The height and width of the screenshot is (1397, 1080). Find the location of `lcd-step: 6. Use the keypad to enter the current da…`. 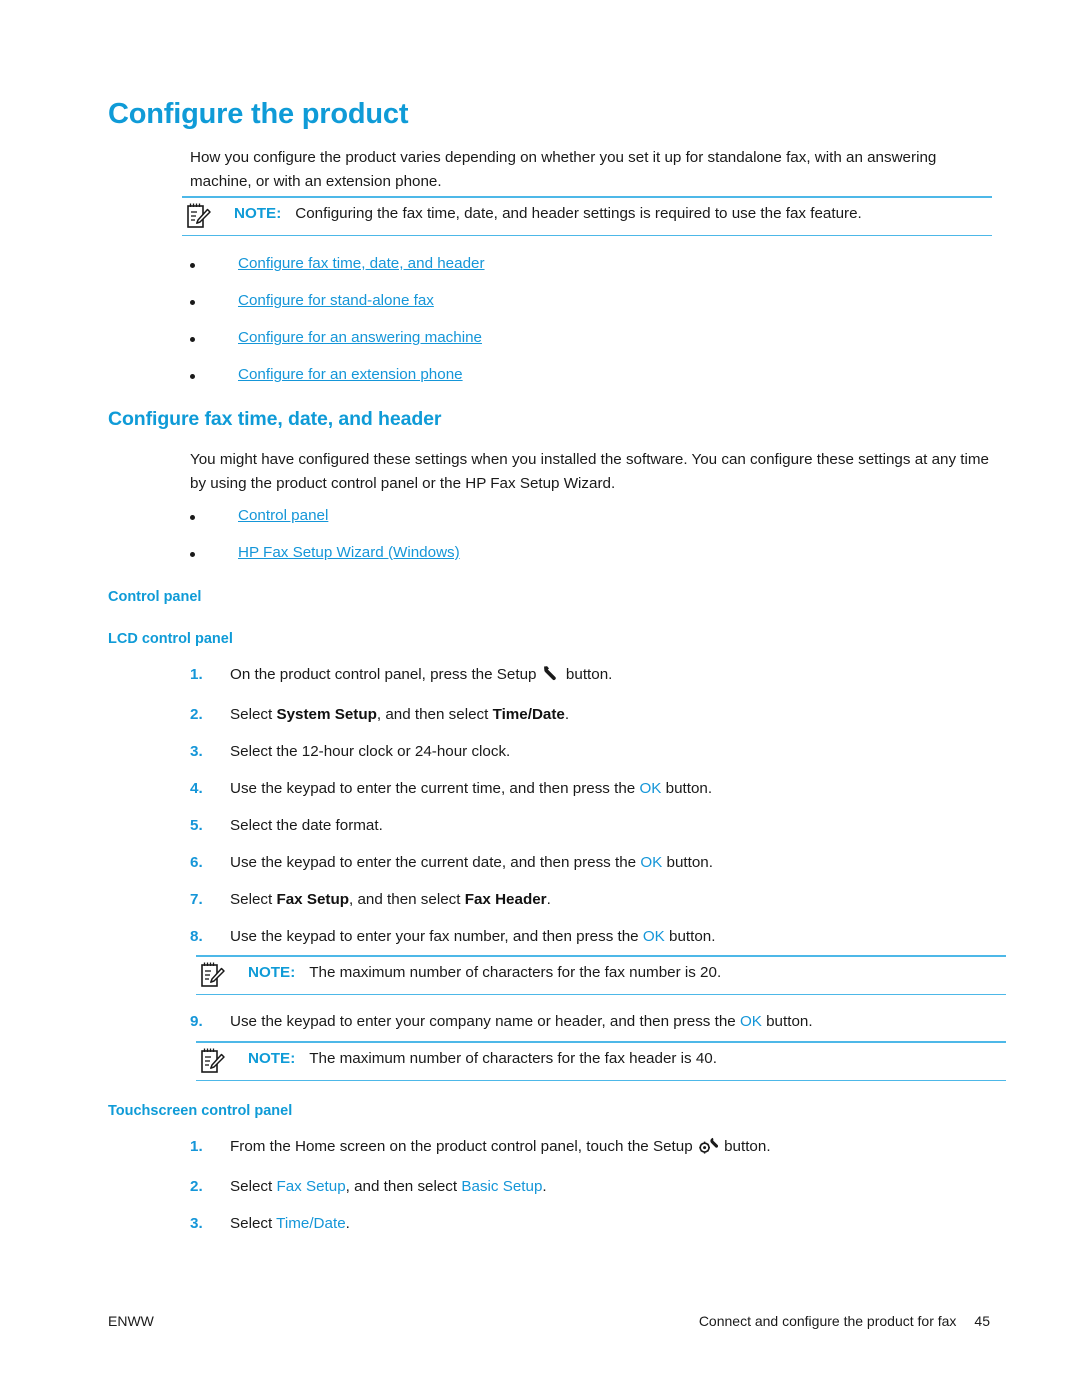

lcd-step: 6. Use the keypad to enter the current da… is located at coordinates (585, 863).